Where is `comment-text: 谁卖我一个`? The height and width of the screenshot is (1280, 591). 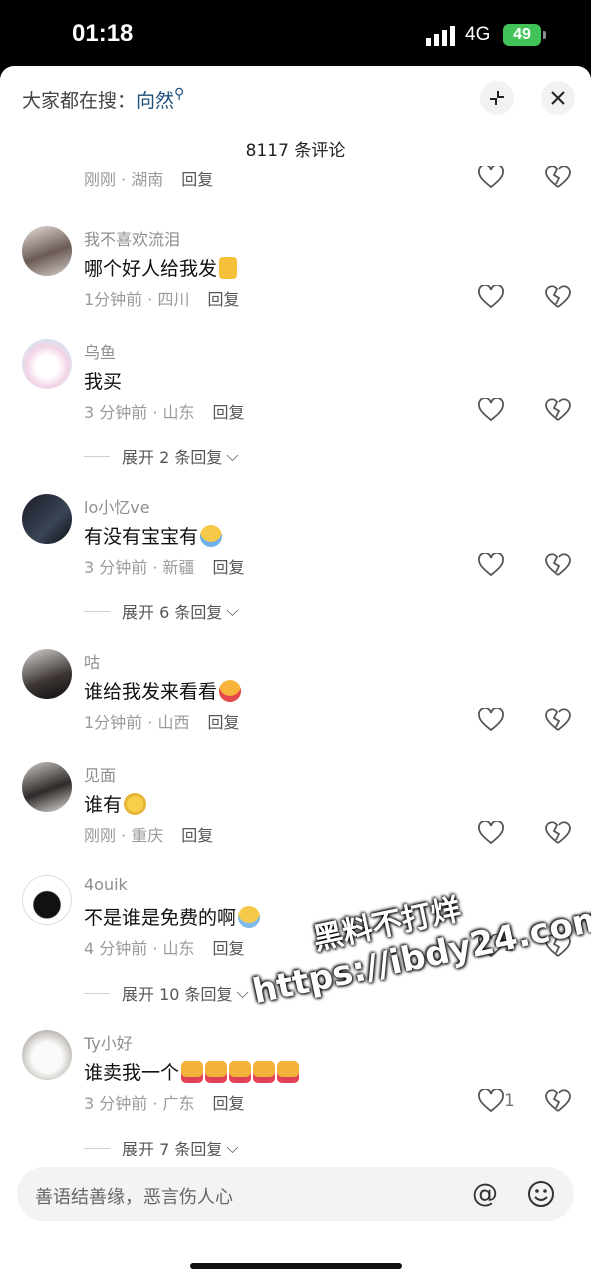 comment-text: 谁卖我一个 is located at coordinates (192, 1071).